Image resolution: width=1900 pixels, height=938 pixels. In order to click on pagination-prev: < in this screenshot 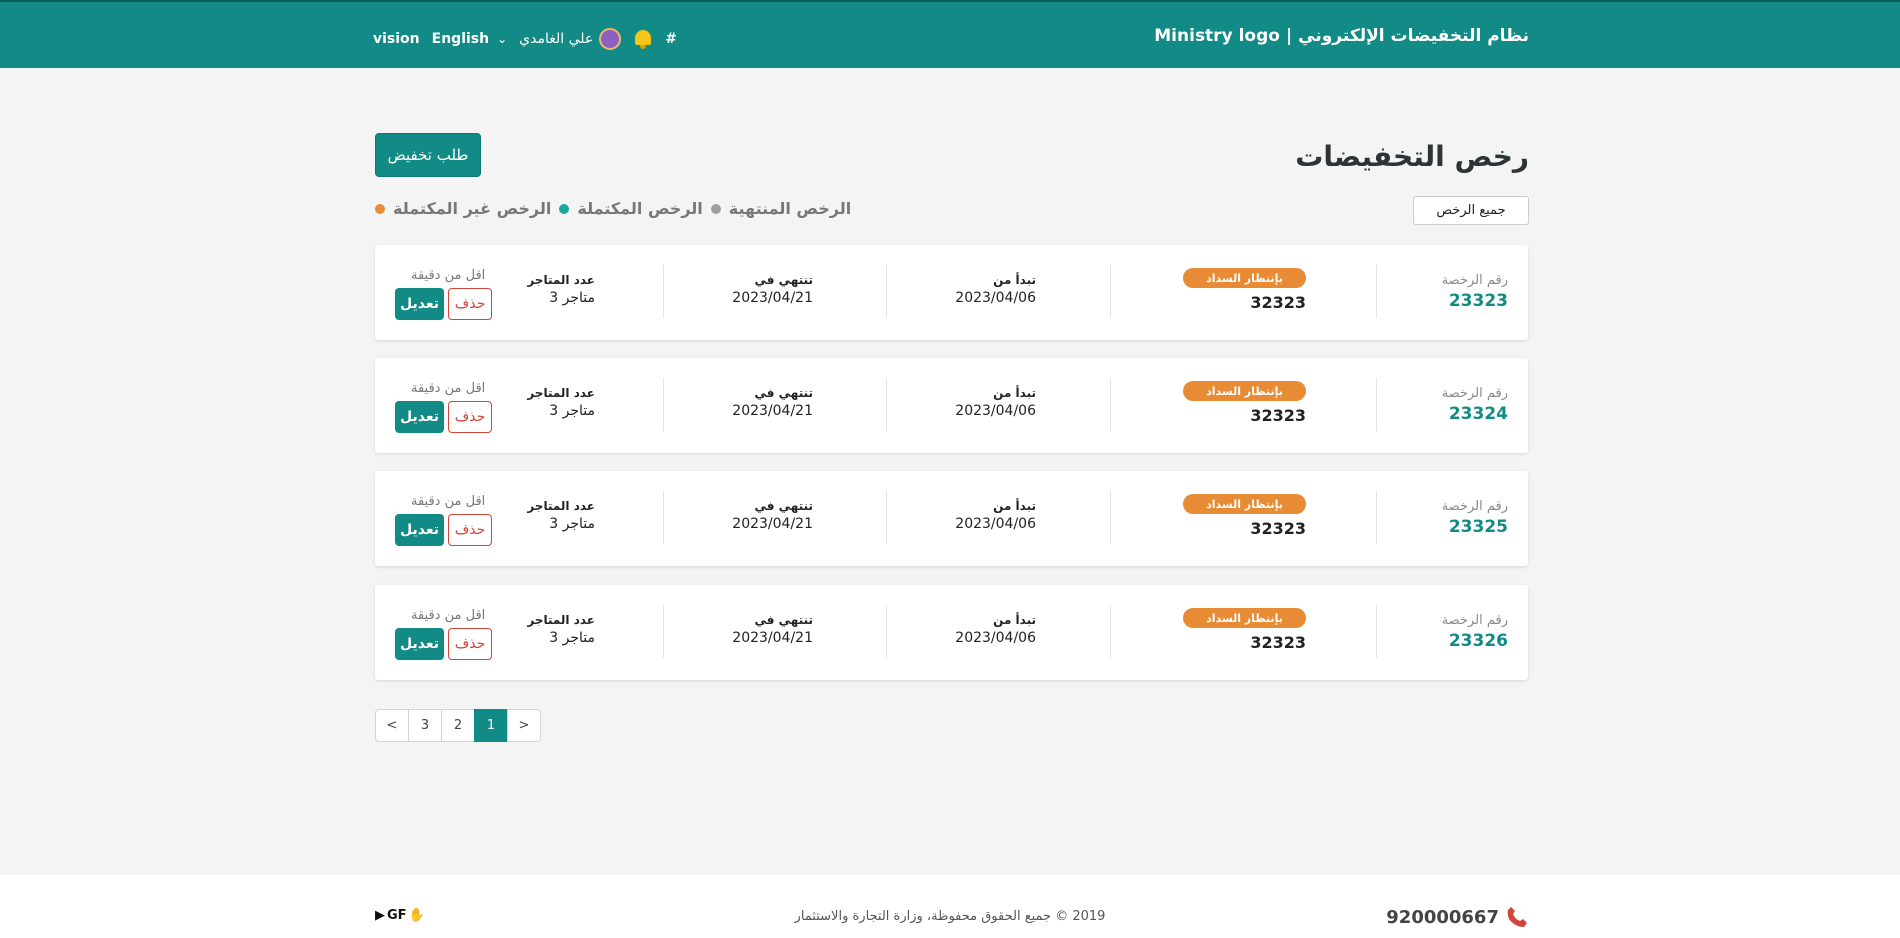, I will do `click(392, 725)`.